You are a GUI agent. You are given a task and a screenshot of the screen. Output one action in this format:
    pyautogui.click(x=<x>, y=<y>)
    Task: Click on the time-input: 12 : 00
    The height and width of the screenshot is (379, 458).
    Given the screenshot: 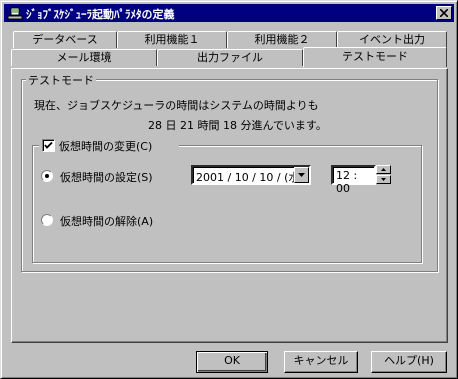 What is the action you would take?
    pyautogui.click(x=353, y=180)
    